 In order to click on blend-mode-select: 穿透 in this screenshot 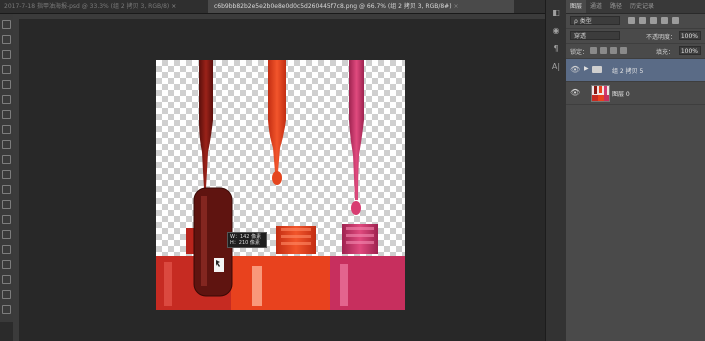, I will do `click(595, 35)`.